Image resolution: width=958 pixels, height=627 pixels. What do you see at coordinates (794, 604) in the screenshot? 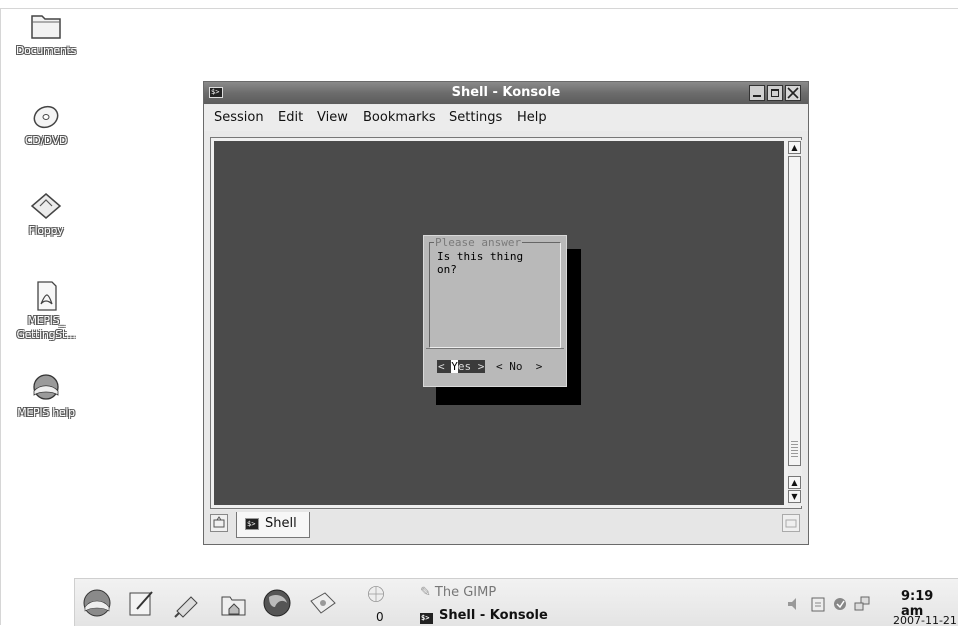
I see `volume-tray-icon` at bounding box center [794, 604].